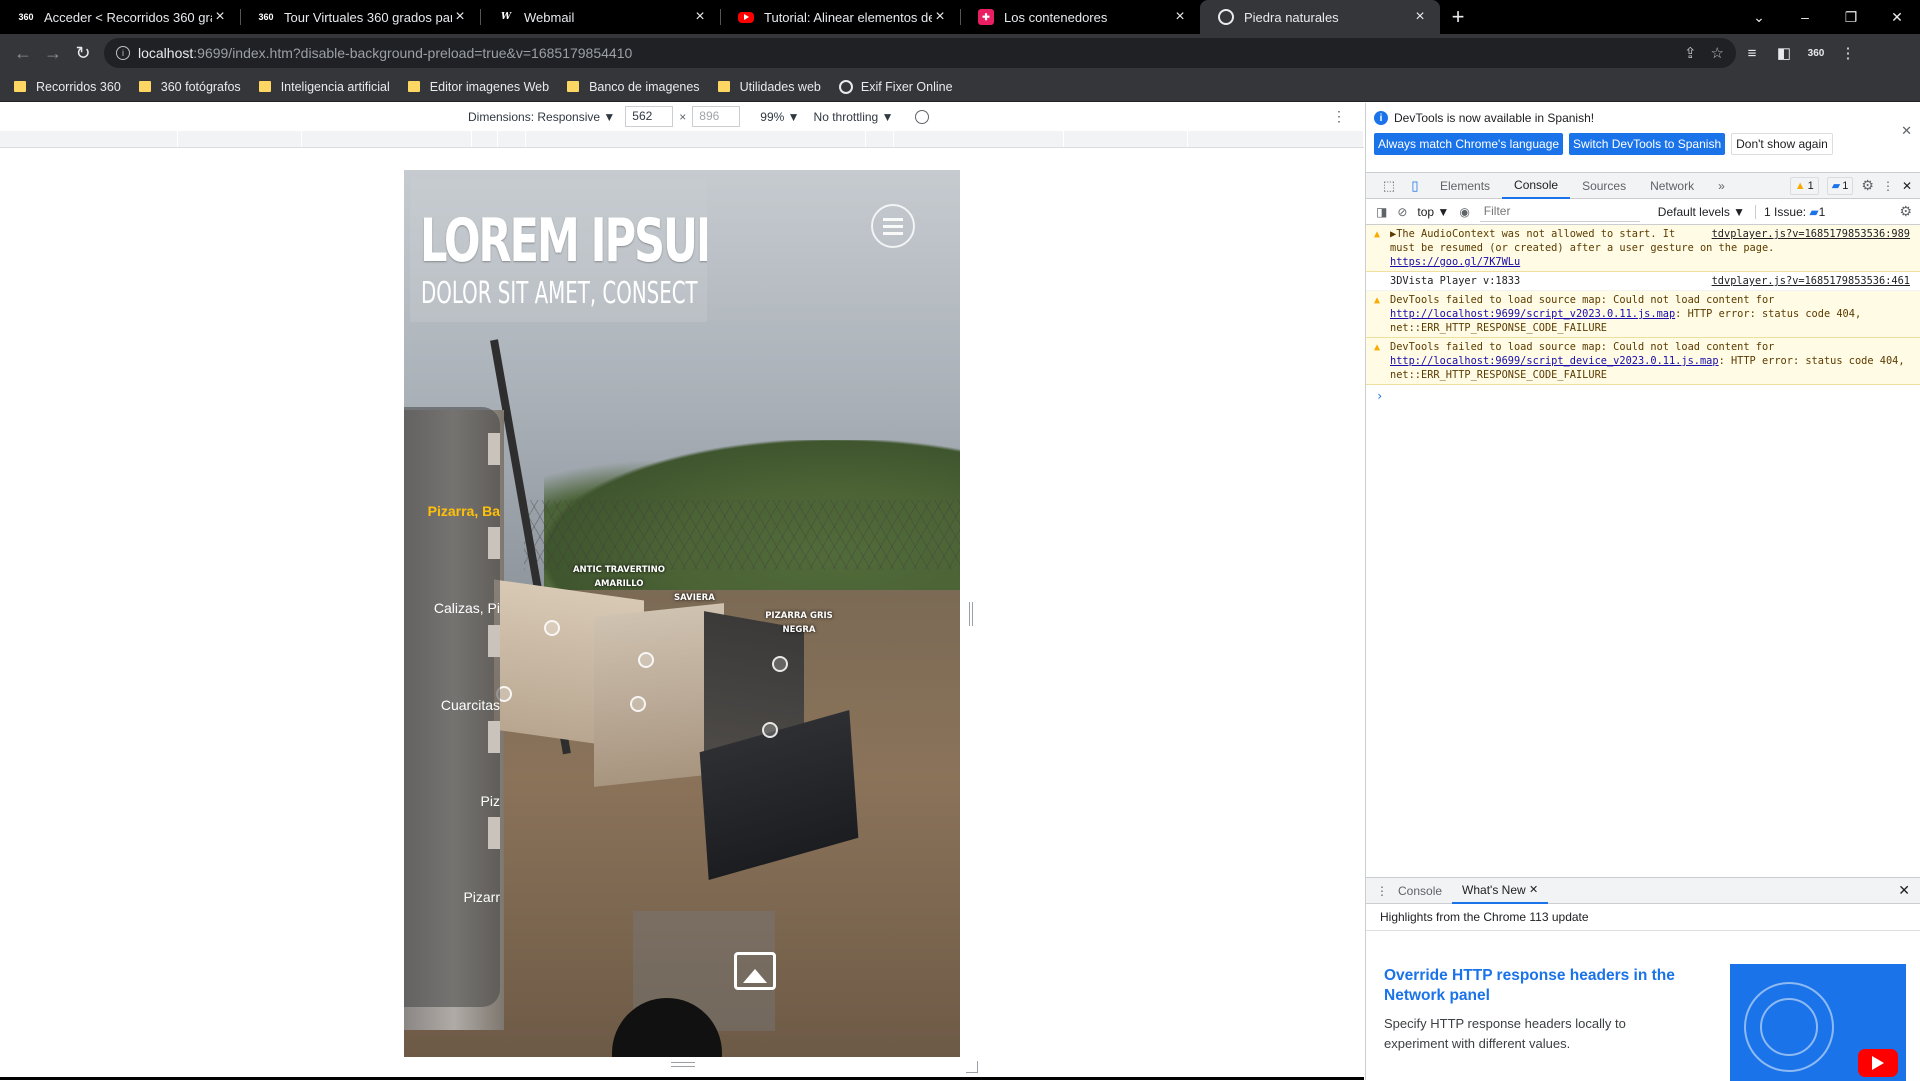  What do you see at coordinates (1907, 186) in the screenshot?
I see `close-devtools-icon: ✕` at bounding box center [1907, 186].